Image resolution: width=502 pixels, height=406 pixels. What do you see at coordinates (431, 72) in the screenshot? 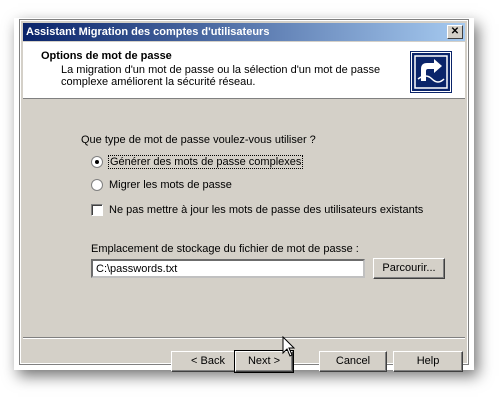
I see `migration-wizard-icon` at bounding box center [431, 72].